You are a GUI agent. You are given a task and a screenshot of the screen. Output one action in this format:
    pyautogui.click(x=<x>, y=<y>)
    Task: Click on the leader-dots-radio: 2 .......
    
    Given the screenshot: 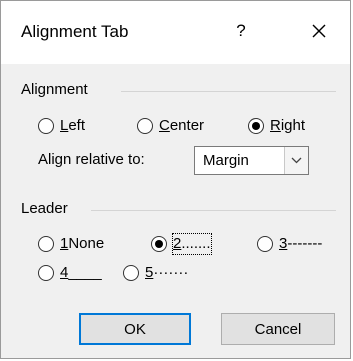 What is the action you would take?
    pyautogui.click(x=181, y=244)
    